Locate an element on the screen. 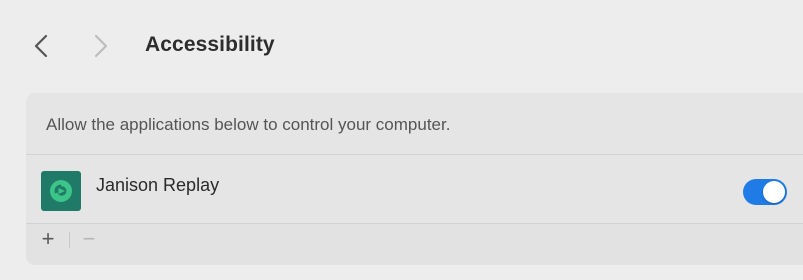 The width and height of the screenshot is (803, 280). page-title: Accessibility is located at coordinates (210, 44).